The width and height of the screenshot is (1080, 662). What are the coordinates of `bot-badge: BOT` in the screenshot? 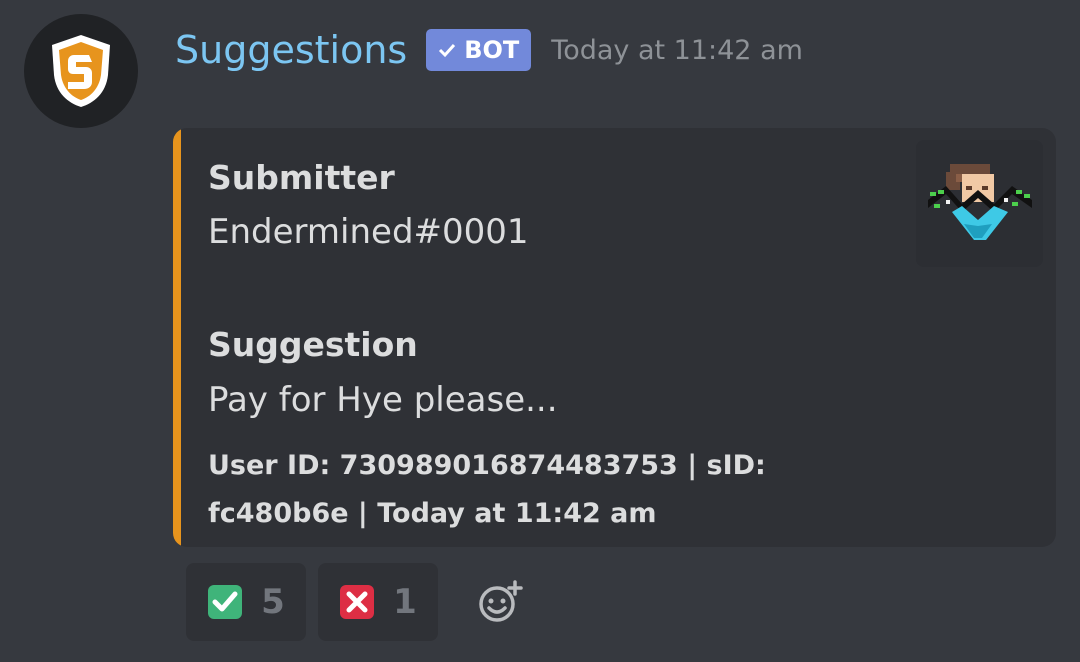 It's located at (479, 50).